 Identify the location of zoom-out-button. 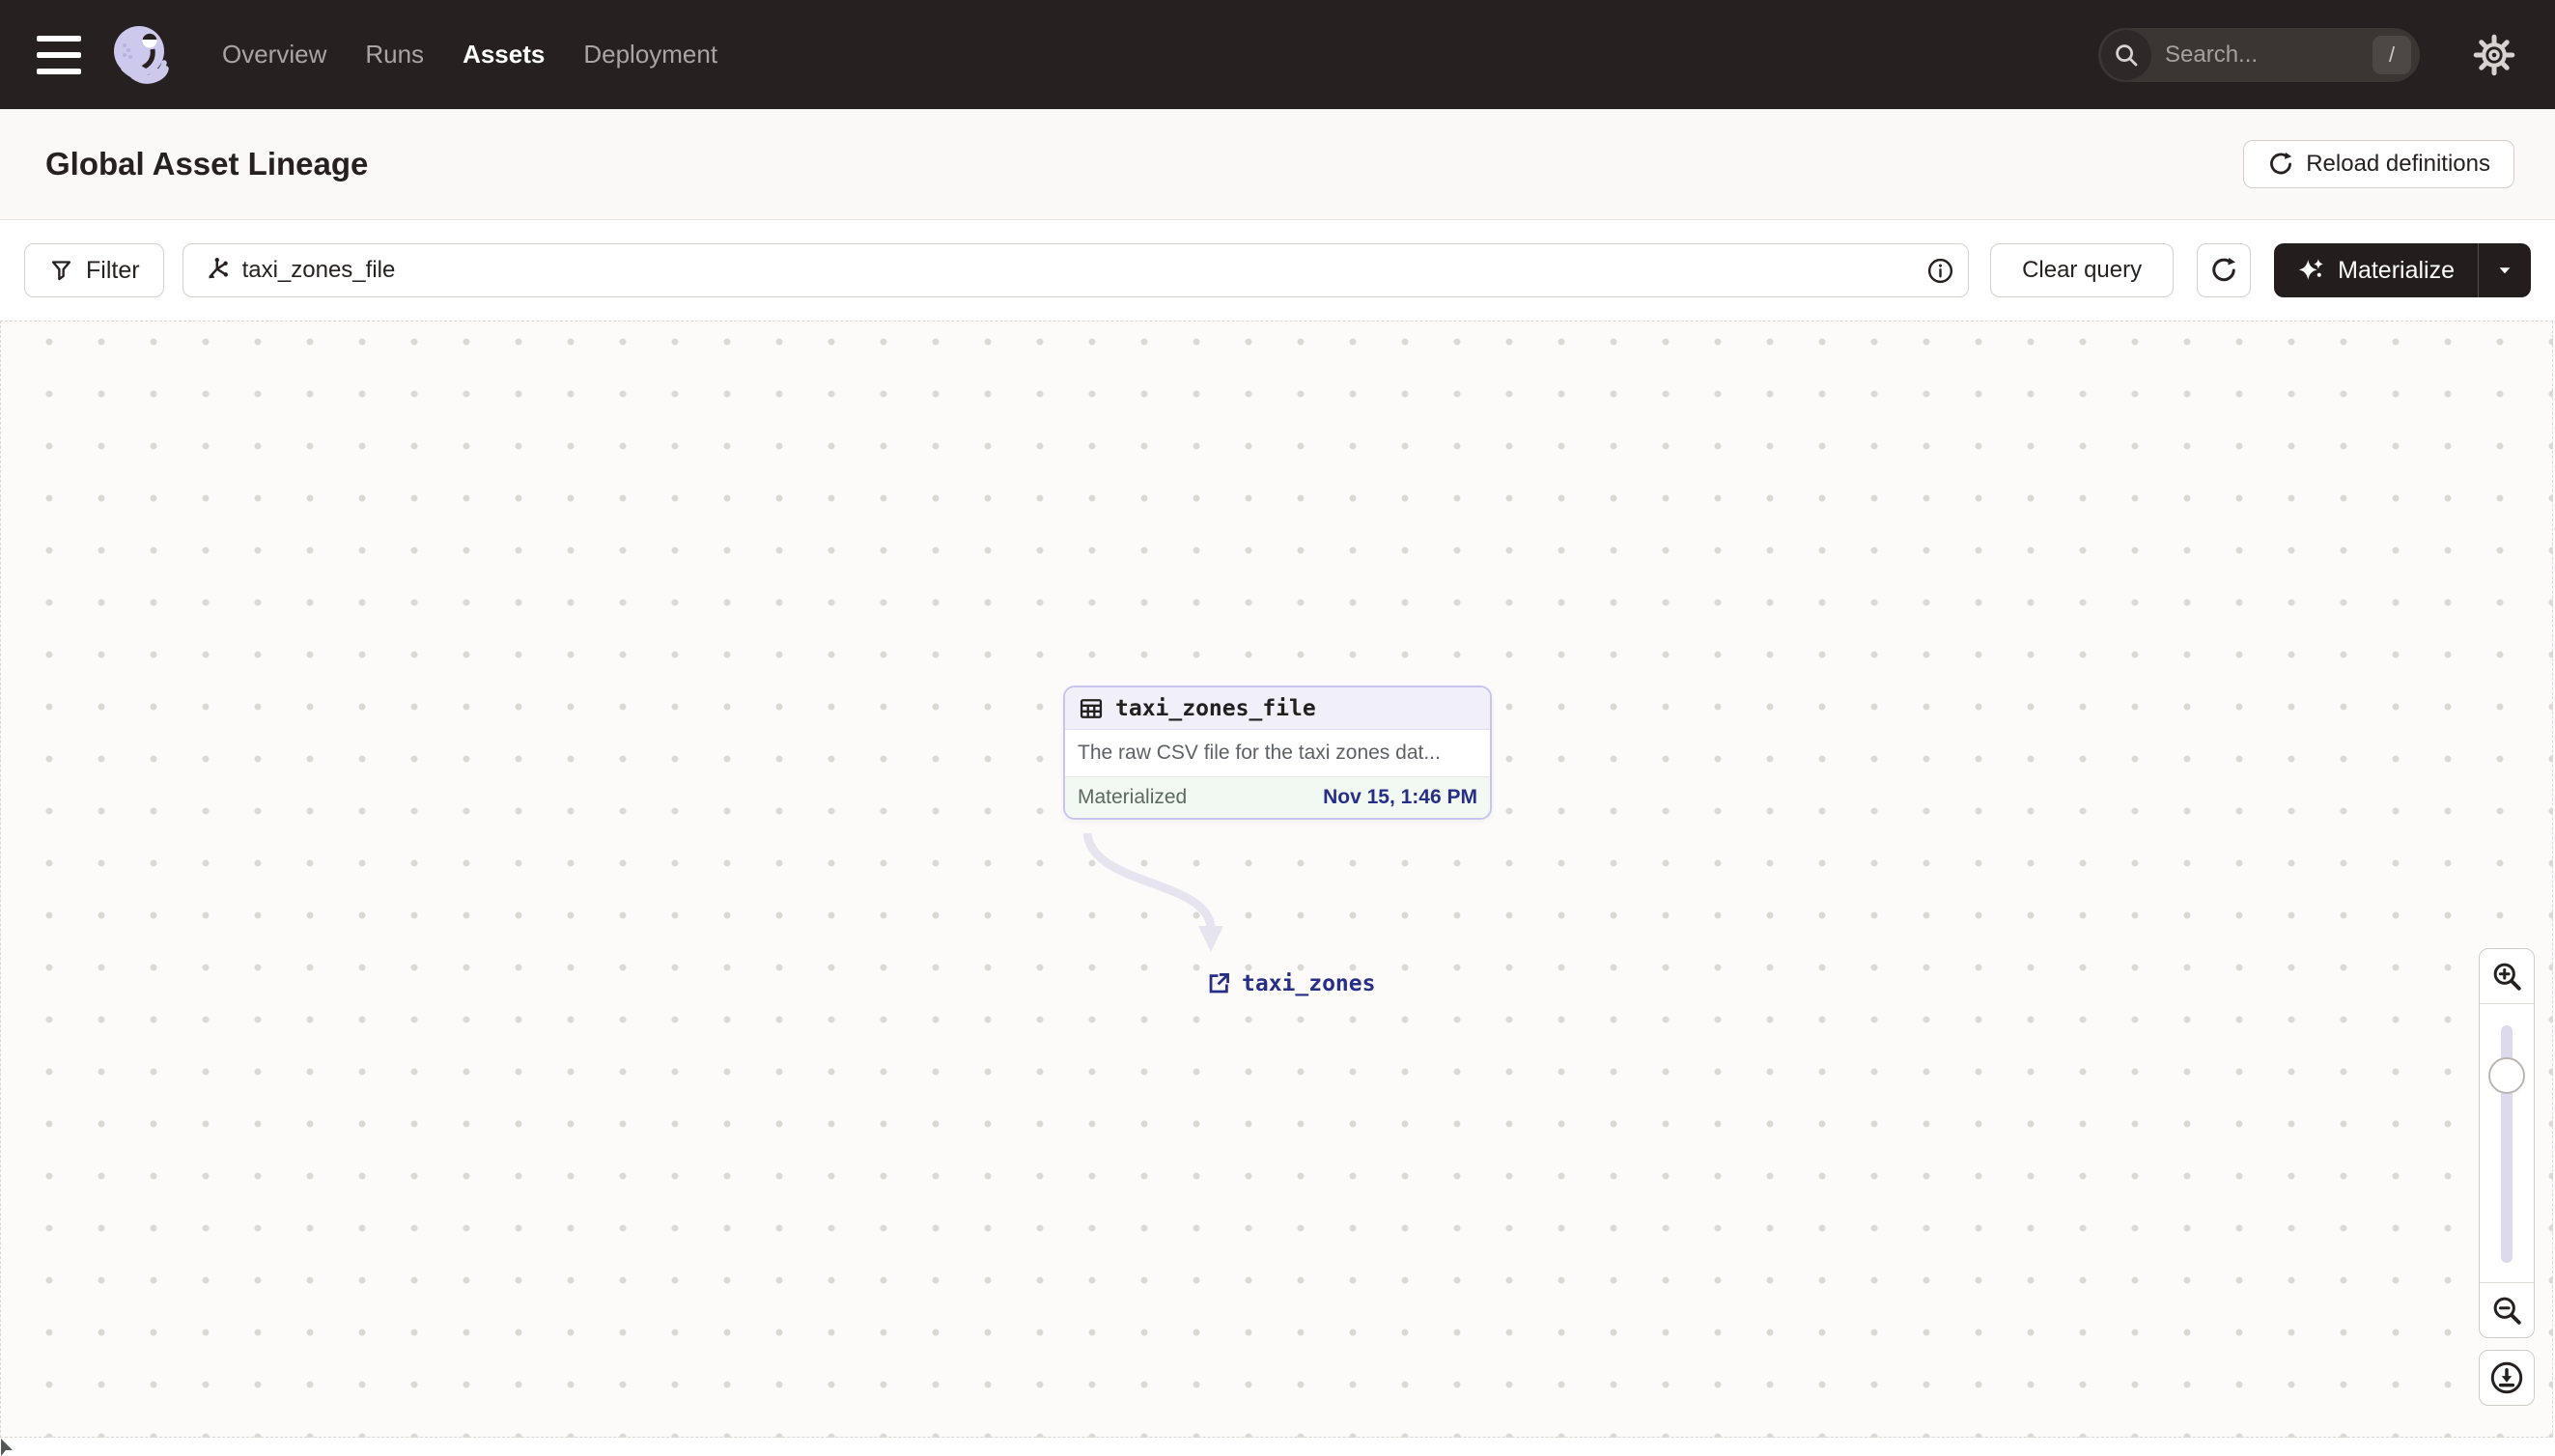
(2507, 1310).